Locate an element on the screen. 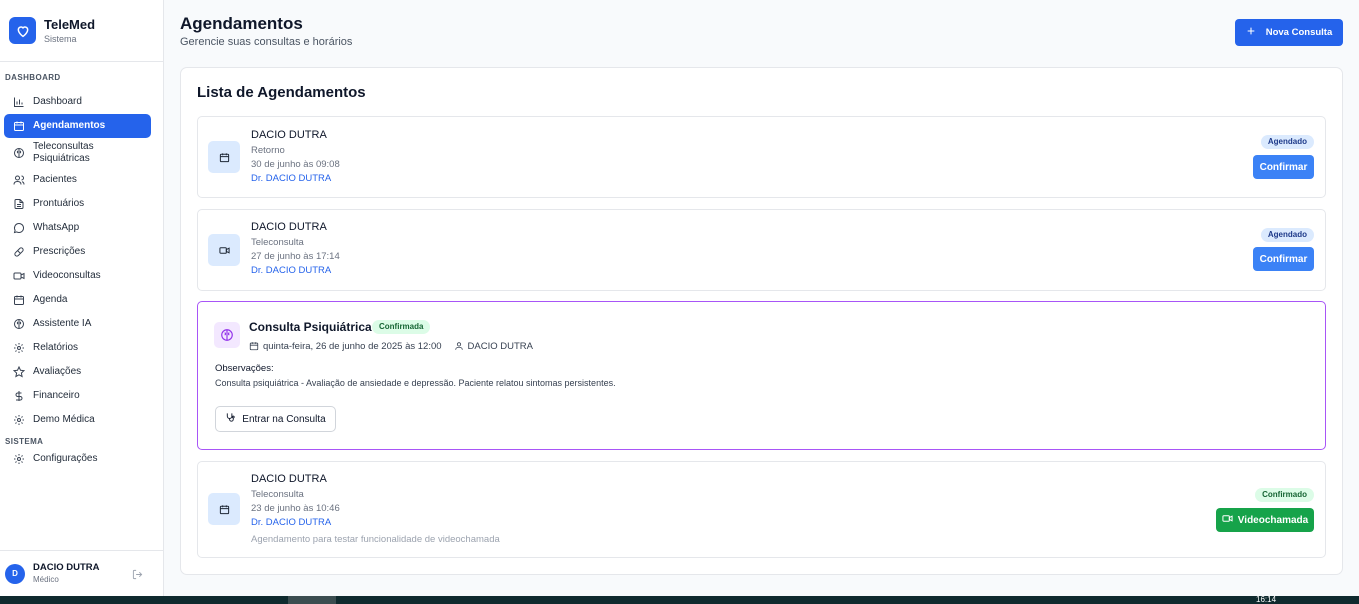  stethoscope-icon is located at coordinates (230, 419).